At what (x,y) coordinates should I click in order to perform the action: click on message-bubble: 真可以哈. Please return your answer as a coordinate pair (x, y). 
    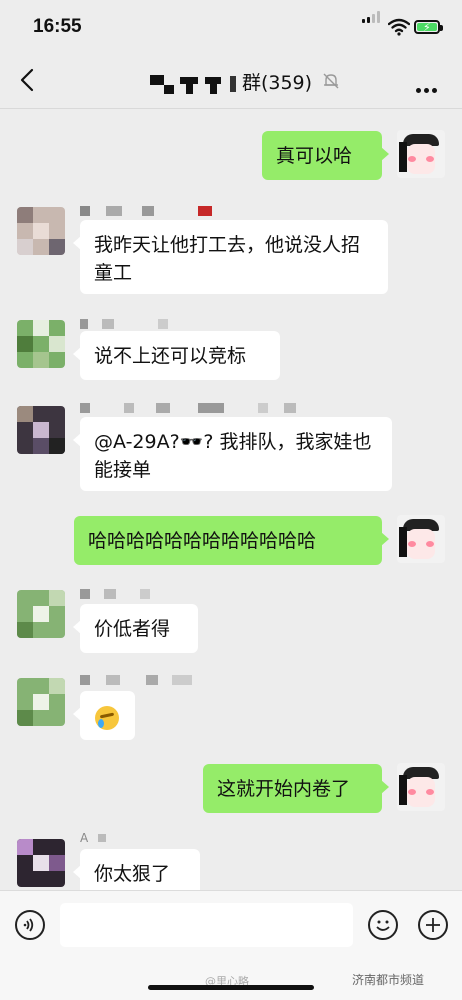
    Looking at the image, I should click on (325, 155).